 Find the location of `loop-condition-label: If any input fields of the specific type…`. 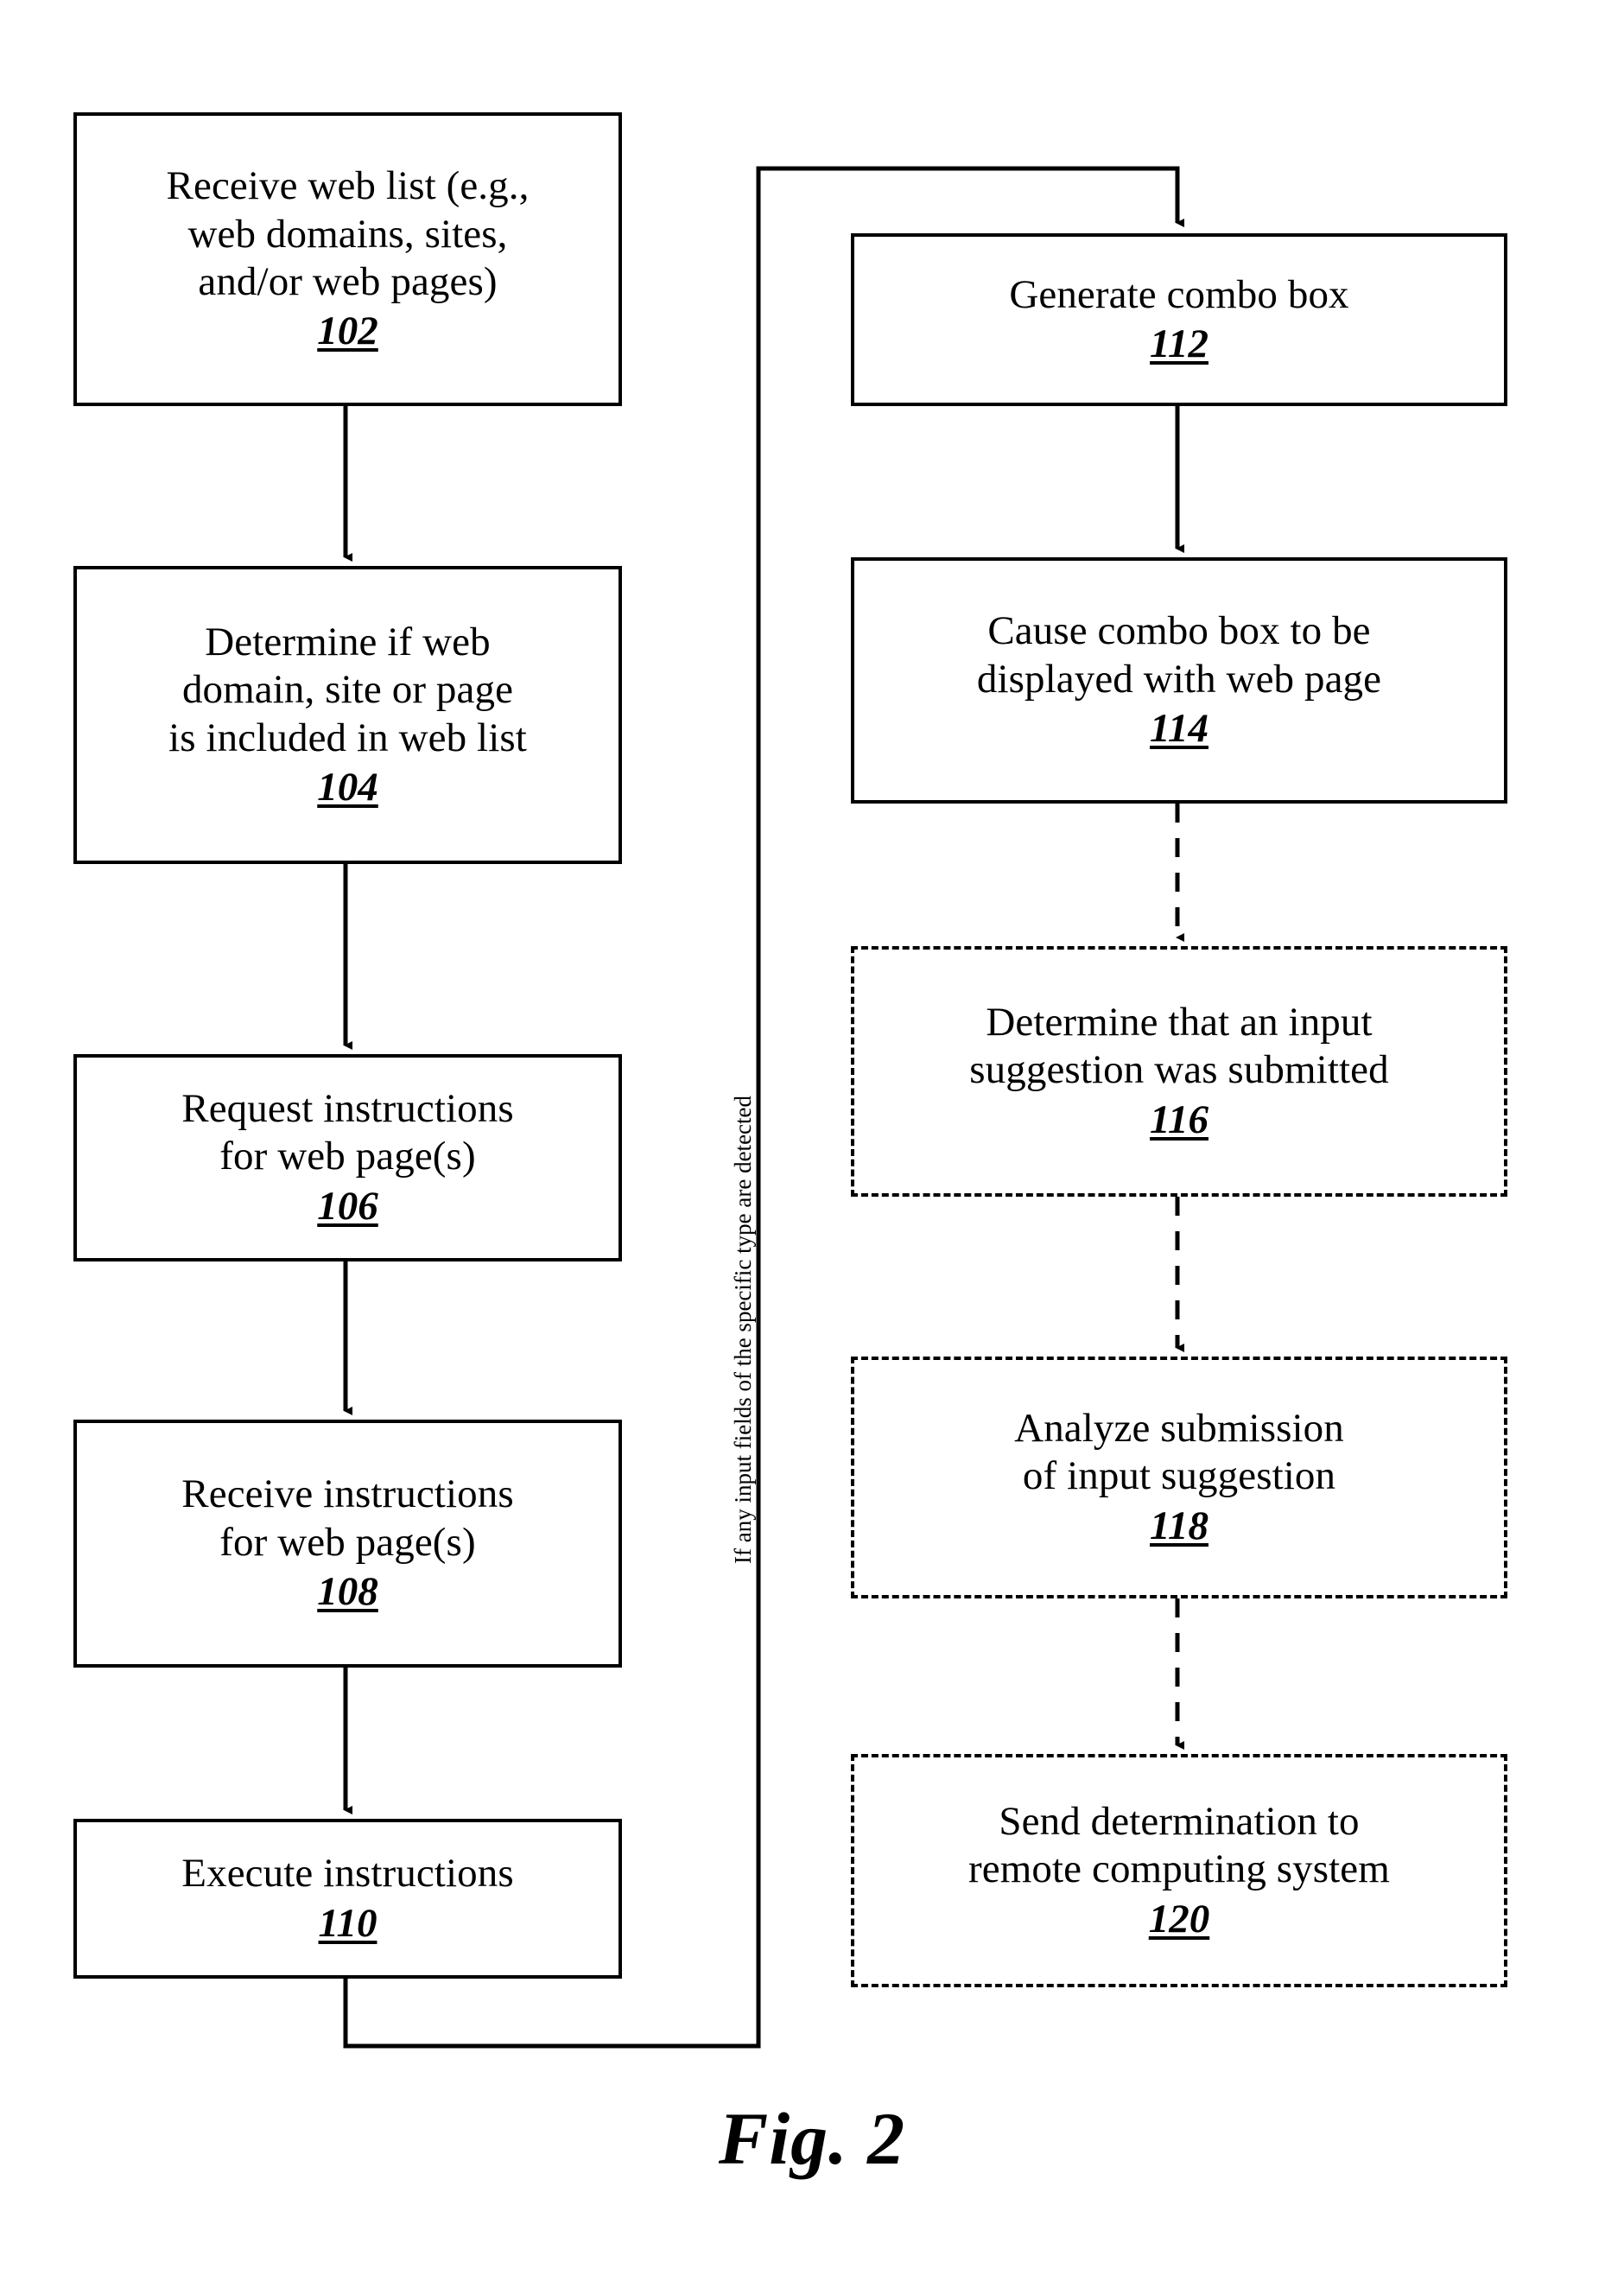

loop-condition-label: If any input fields of the specific type… is located at coordinates (743, 1329).